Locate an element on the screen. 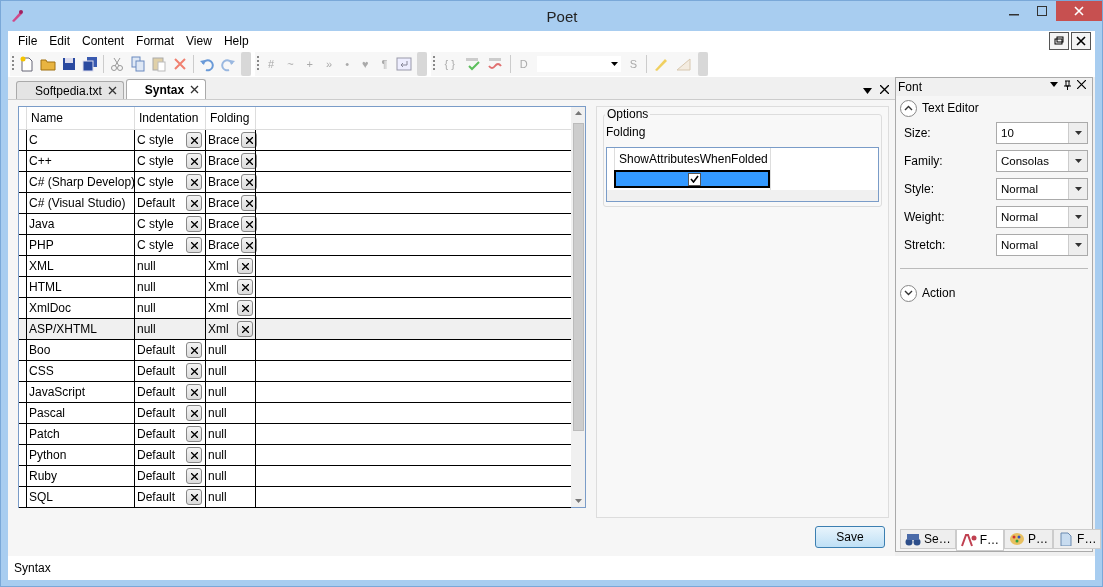 This screenshot has width=1103, height=587. checkbox is located at coordinates (694, 179).